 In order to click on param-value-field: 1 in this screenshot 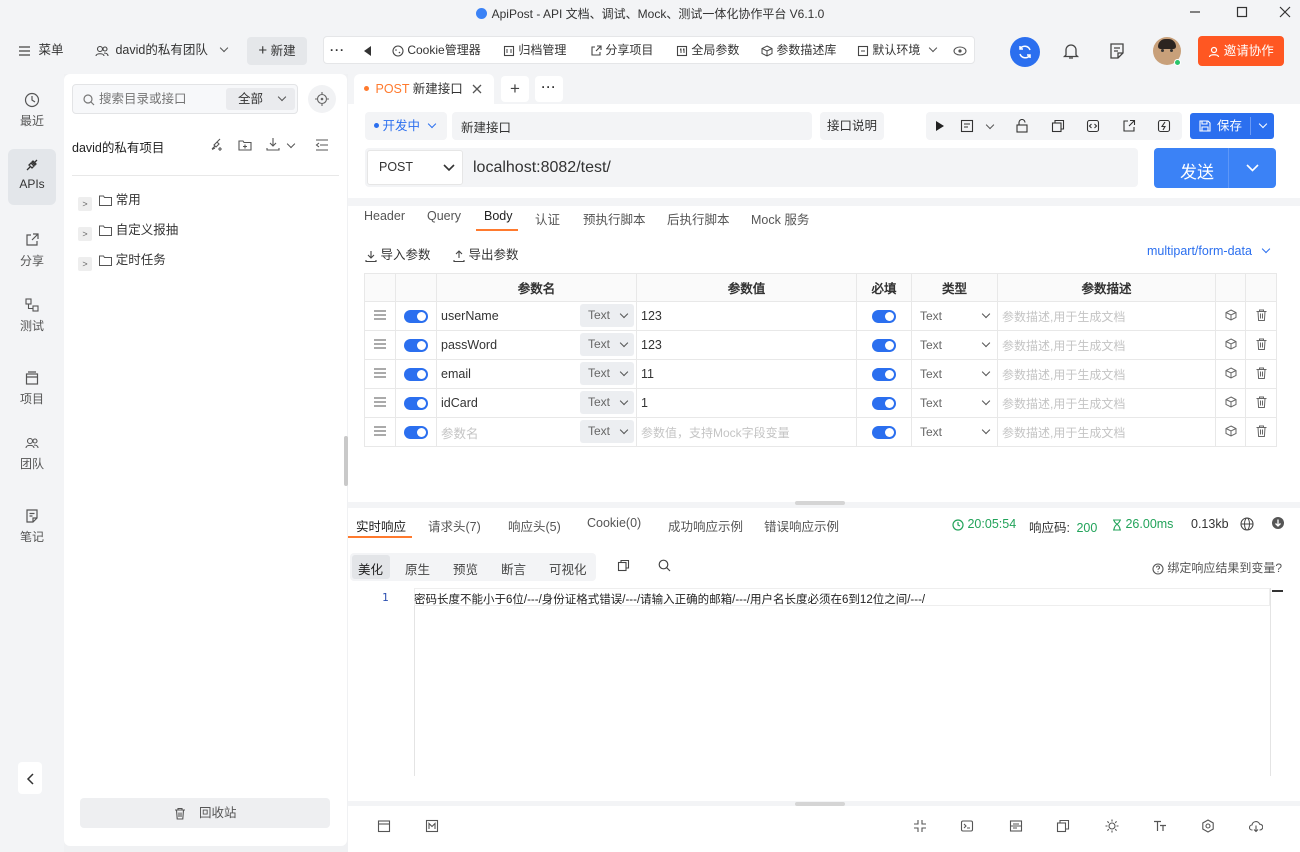, I will do `click(644, 403)`.